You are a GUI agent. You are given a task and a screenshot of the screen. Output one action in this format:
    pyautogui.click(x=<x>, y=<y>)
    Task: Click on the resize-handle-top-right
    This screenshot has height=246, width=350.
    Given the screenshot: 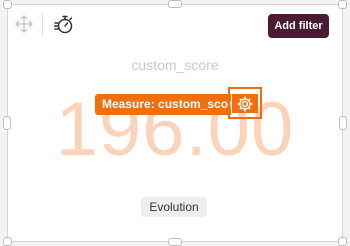 What is the action you would take?
    pyautogui.click(x=342, y=4)
    